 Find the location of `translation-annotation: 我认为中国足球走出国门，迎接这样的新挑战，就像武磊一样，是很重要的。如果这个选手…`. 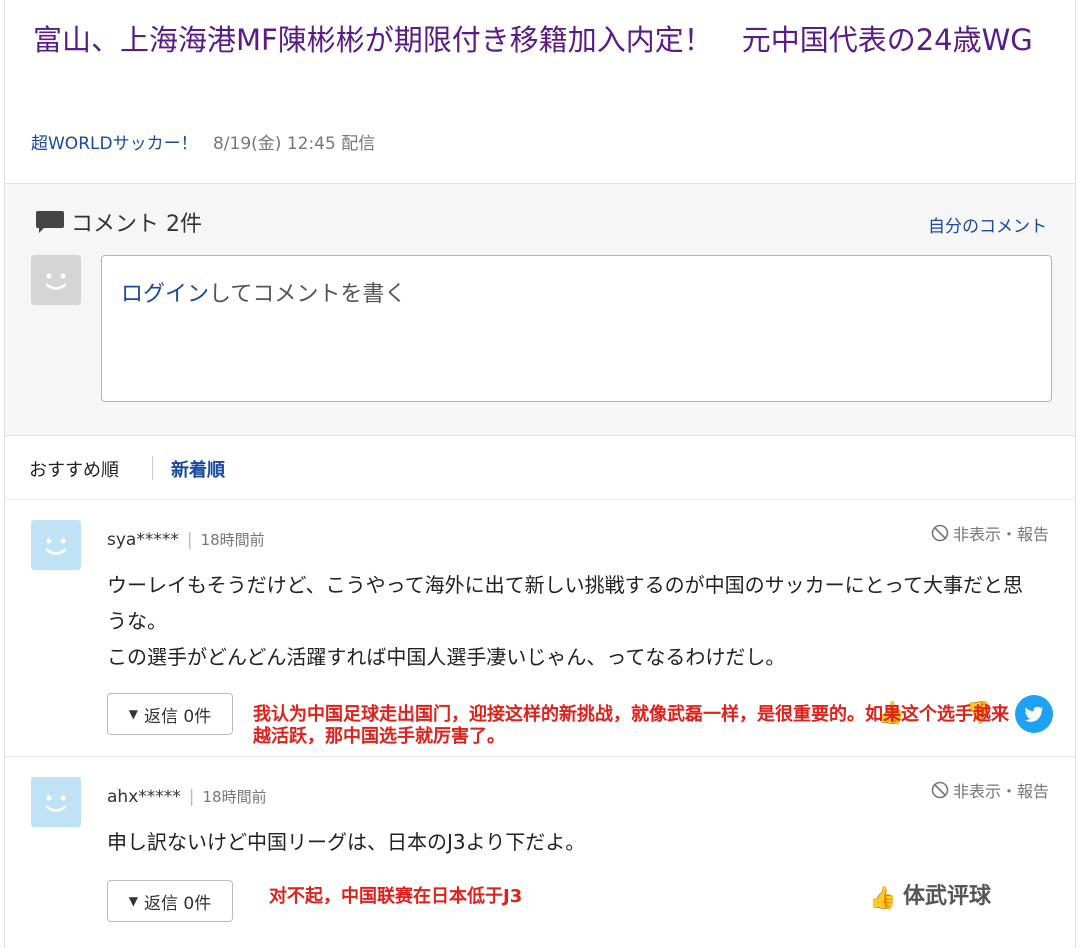

translation-annotation: 我认为中国足球走出国门，迎接这样的新挑战，就像武磊一样，是很重要的。如果这个选手… is located at coordinates (631, 725).